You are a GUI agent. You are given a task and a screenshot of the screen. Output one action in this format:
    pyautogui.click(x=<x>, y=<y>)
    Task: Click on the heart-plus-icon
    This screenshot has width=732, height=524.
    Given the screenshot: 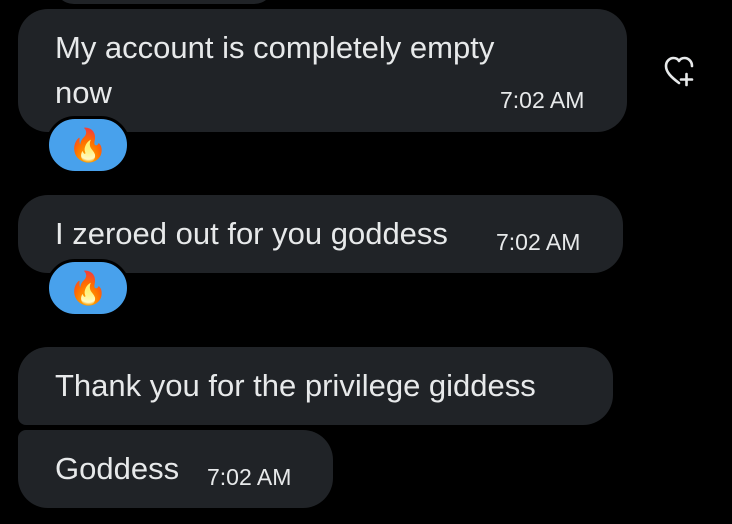 What is the action you would take?
    pyautogui.click(x=680, y=71)
    